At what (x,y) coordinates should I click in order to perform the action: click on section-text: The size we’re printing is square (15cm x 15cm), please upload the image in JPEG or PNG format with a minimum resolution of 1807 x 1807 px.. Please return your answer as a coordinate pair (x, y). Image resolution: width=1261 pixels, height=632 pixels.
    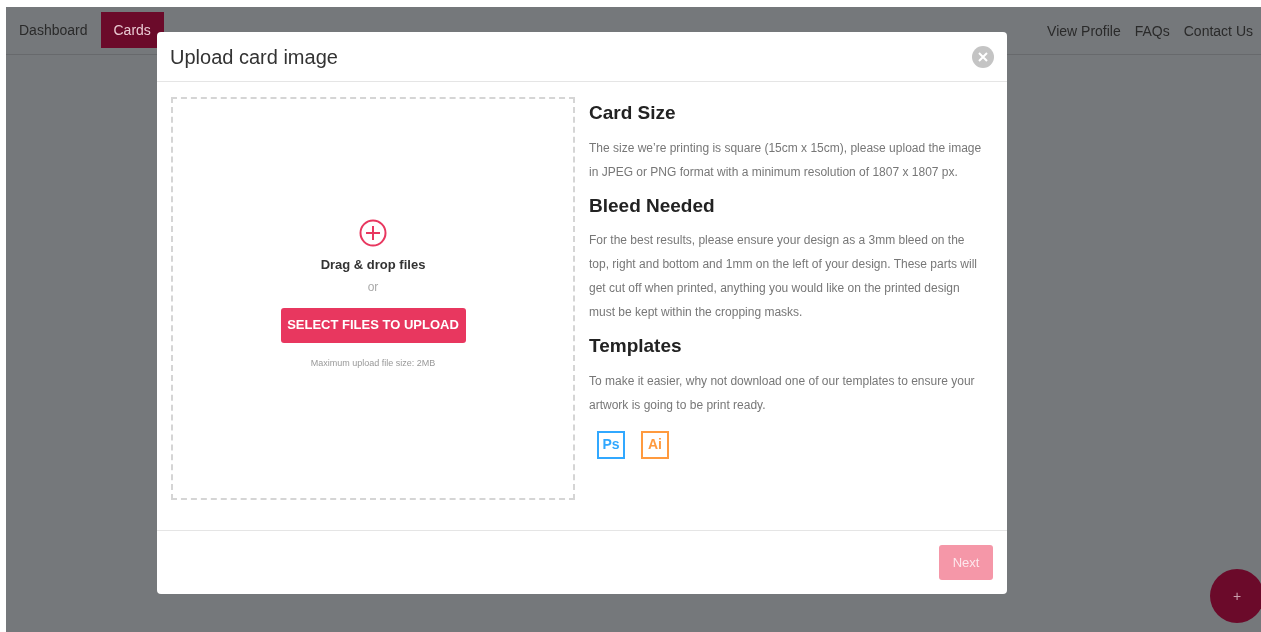
    Looking at the image, I should click on (786, 160).